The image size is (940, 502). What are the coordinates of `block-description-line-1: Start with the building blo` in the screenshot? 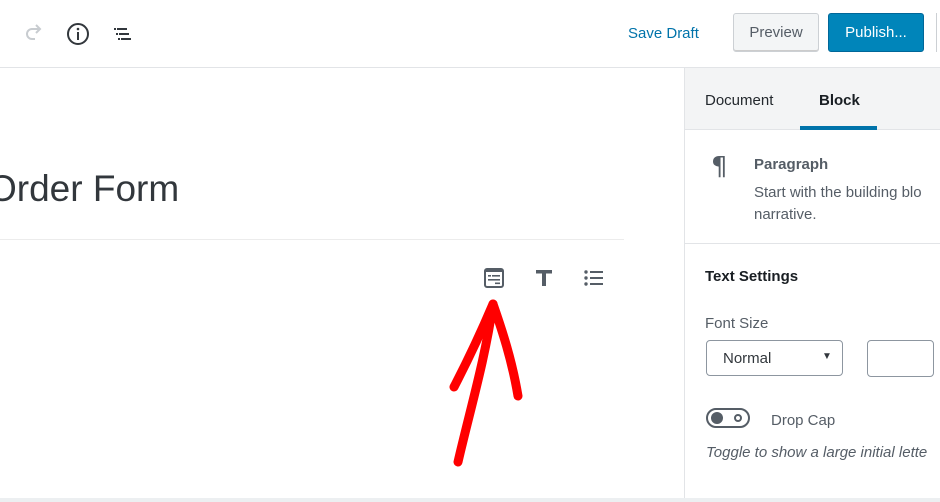 It's located at (838, 192).